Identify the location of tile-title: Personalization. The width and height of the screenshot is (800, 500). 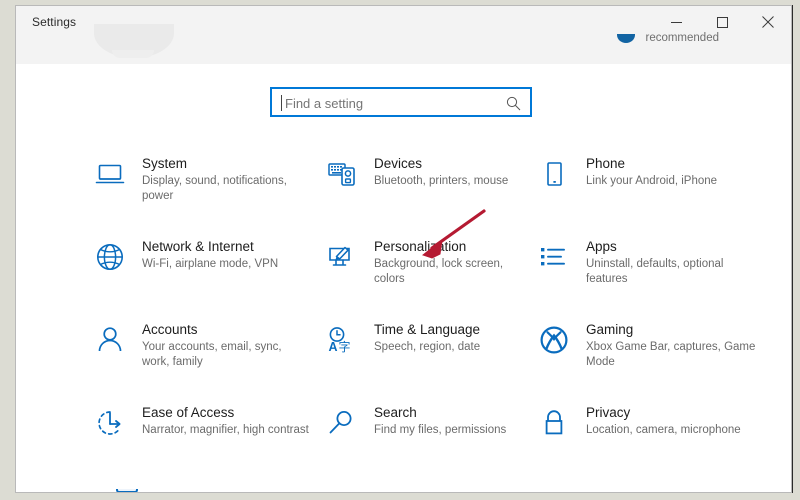
(420, 246).